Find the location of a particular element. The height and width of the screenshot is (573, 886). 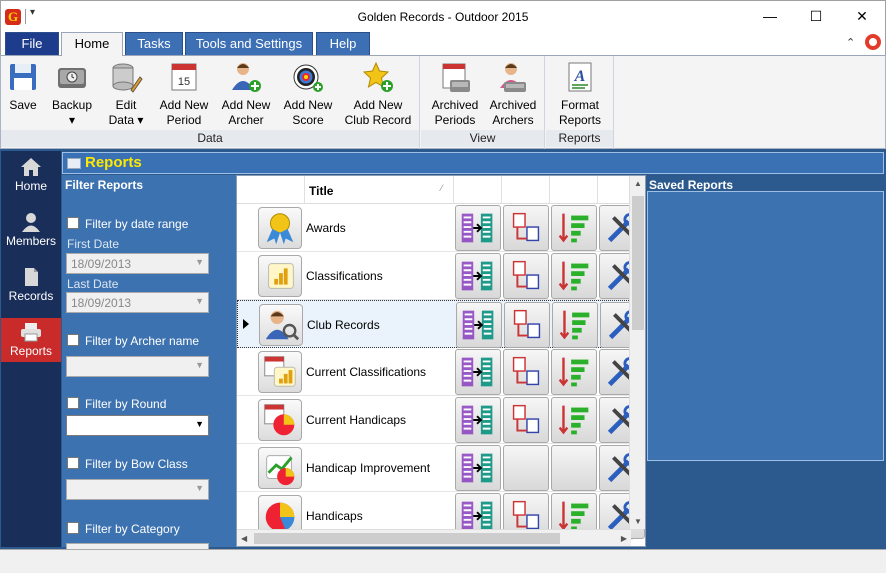

maximize-button: ☐ is located at coordinates (816, 16).